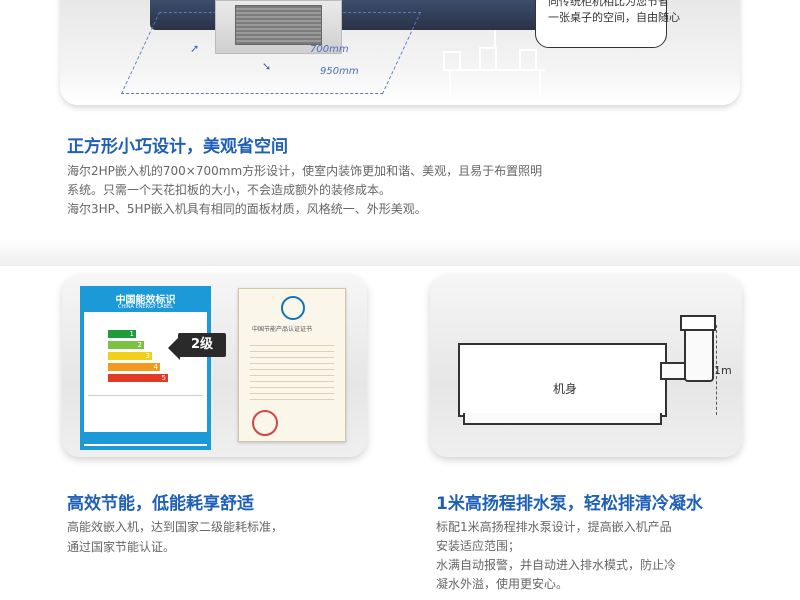  Describe the element at coordinates (556, 565) in the screenshot. I see `pump-text-line-3: 水满自动报警，并自动进入排水模式，防止冷` at that location.